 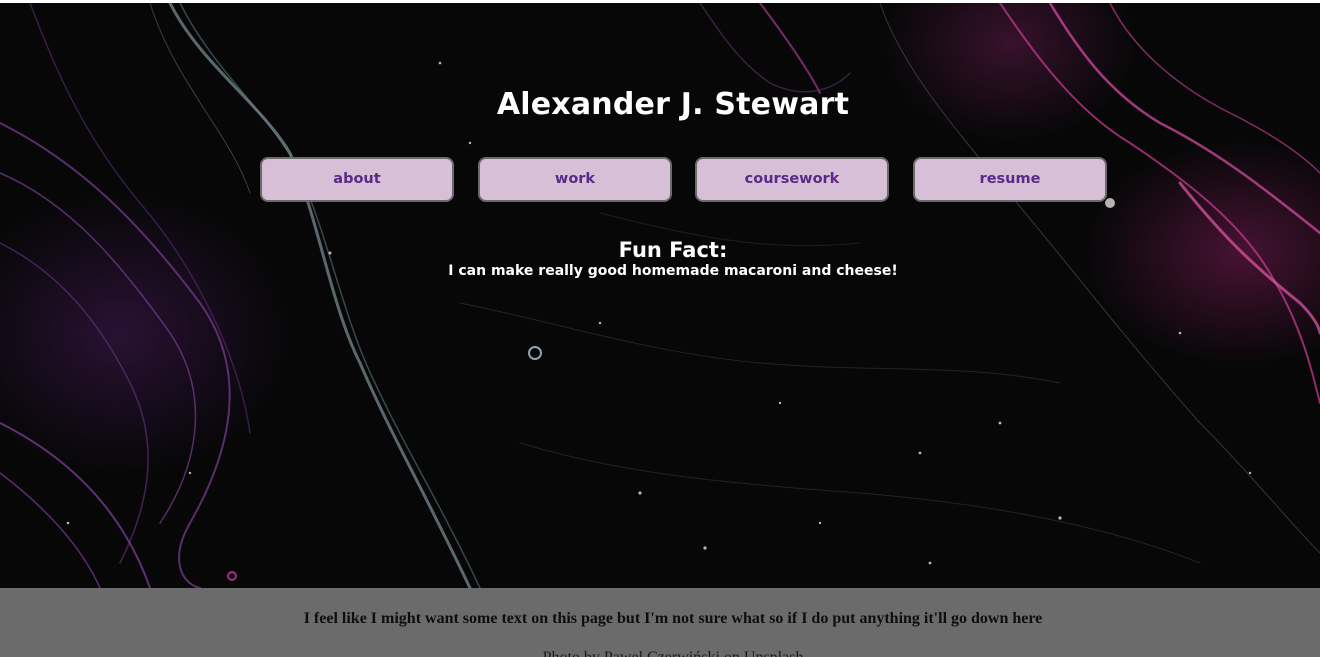 I want to click on nav-resume-button: resume, so click(x=1010, y=179).